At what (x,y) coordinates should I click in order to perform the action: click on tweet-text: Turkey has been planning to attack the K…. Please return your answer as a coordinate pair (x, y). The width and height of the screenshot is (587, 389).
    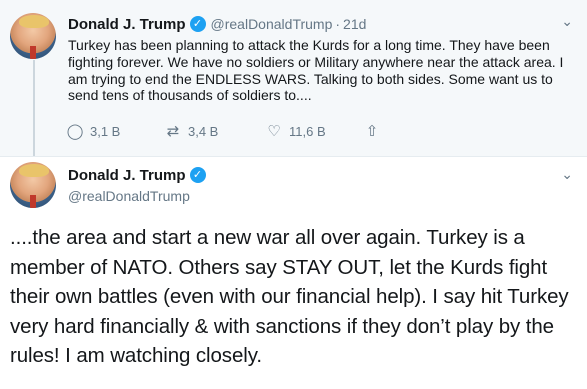
    Looking at the image, I should click on (316, 70).